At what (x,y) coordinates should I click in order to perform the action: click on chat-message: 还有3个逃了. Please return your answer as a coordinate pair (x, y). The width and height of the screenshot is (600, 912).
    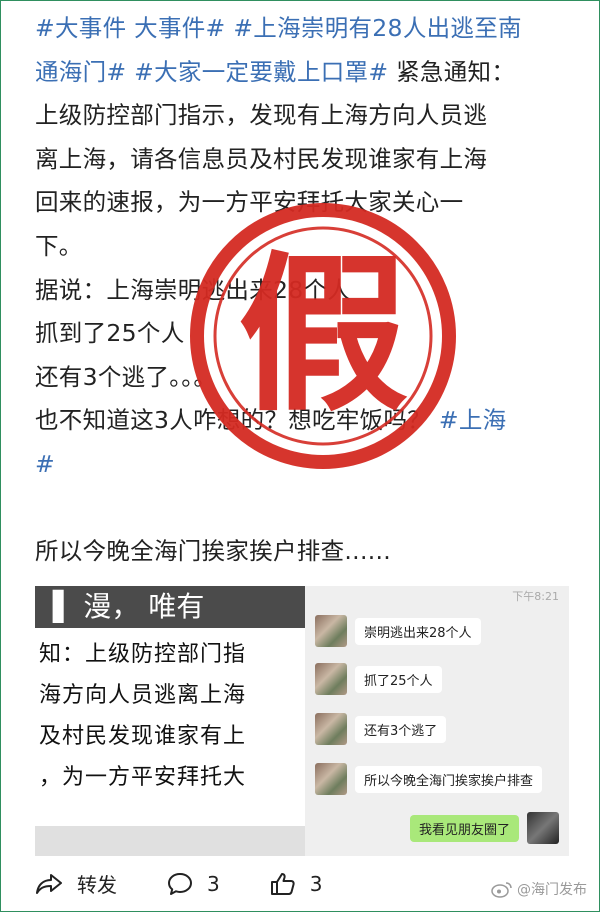
    Looking at the image, I should click on (381, 729).